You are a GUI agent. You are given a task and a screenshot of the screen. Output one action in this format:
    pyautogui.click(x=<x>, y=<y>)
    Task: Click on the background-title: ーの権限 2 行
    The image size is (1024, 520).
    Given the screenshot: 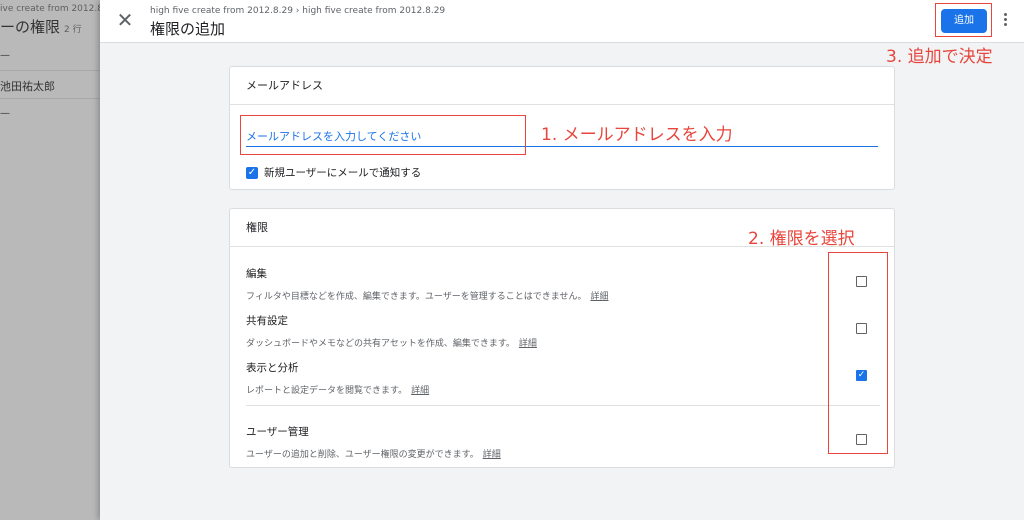 What is the action you would take?
    pyautogui.click(x=41, y=26)
    